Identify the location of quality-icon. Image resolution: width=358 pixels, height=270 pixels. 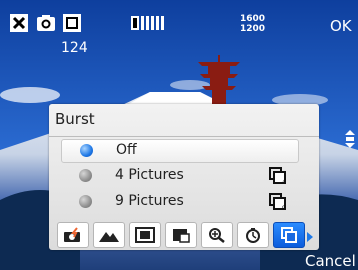
(150, 23).